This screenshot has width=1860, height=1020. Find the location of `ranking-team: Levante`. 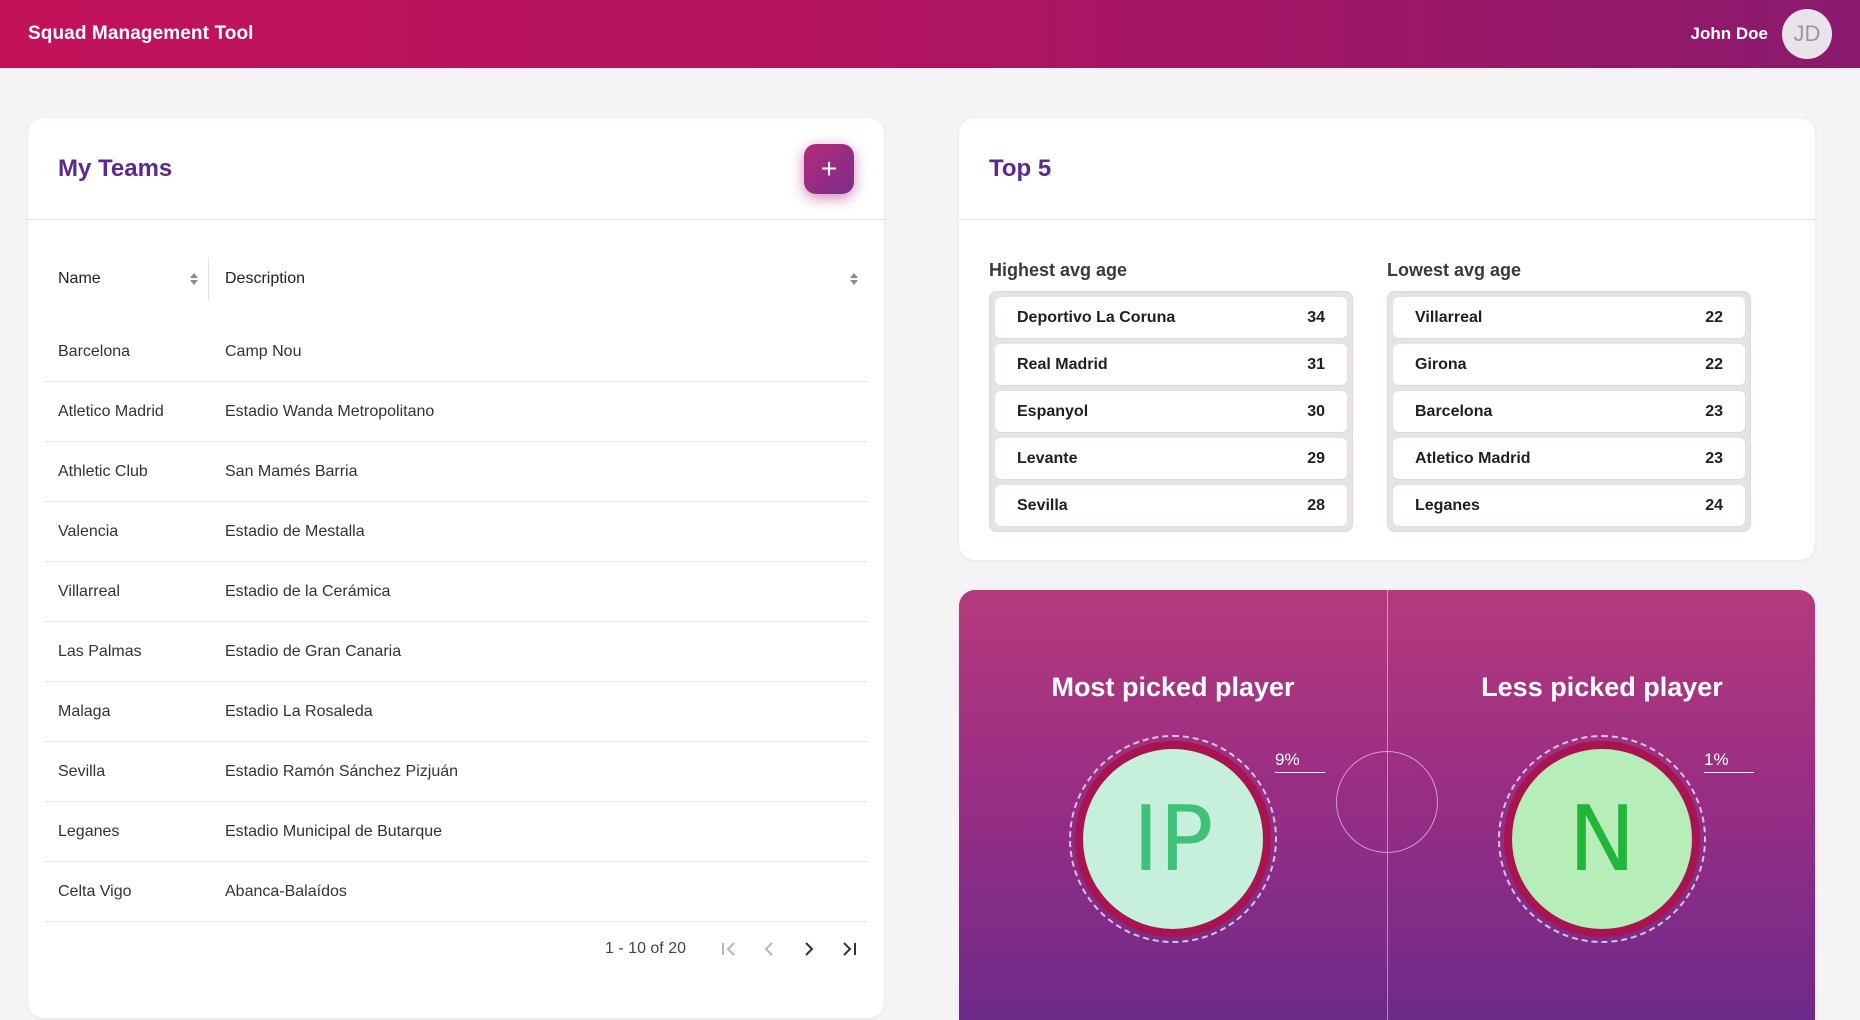

ranking-team: Levante is located at coordinates (1047, 458).